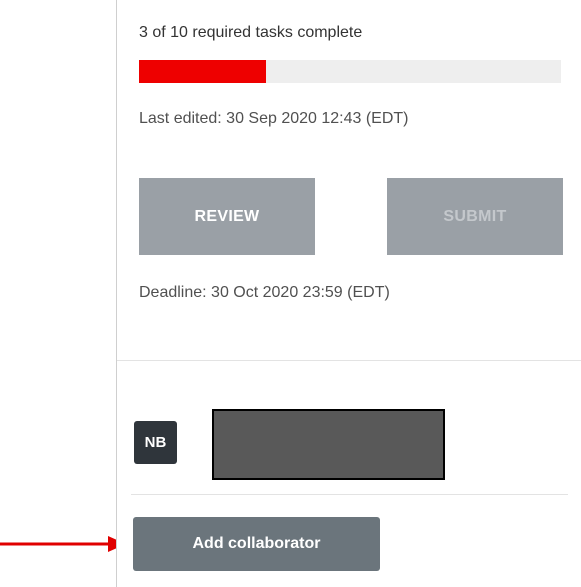 The width and height of the screenshot is (581, 587). Describe the element at coordinates (274, 118) in the screenshot. I see `last-edited-text: Last edited: 30 Sep 2020 12:43 (EDT)` at that location.